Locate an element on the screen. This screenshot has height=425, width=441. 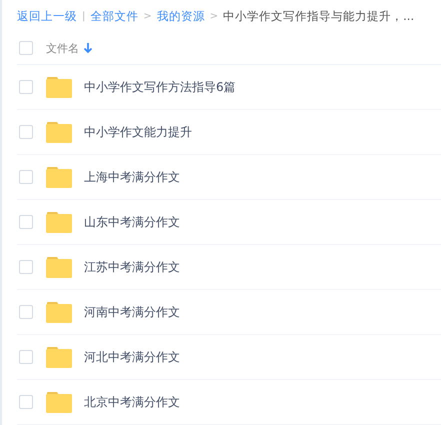
file-name: 河北中考满分作文 is located at coordinates (132, 357).